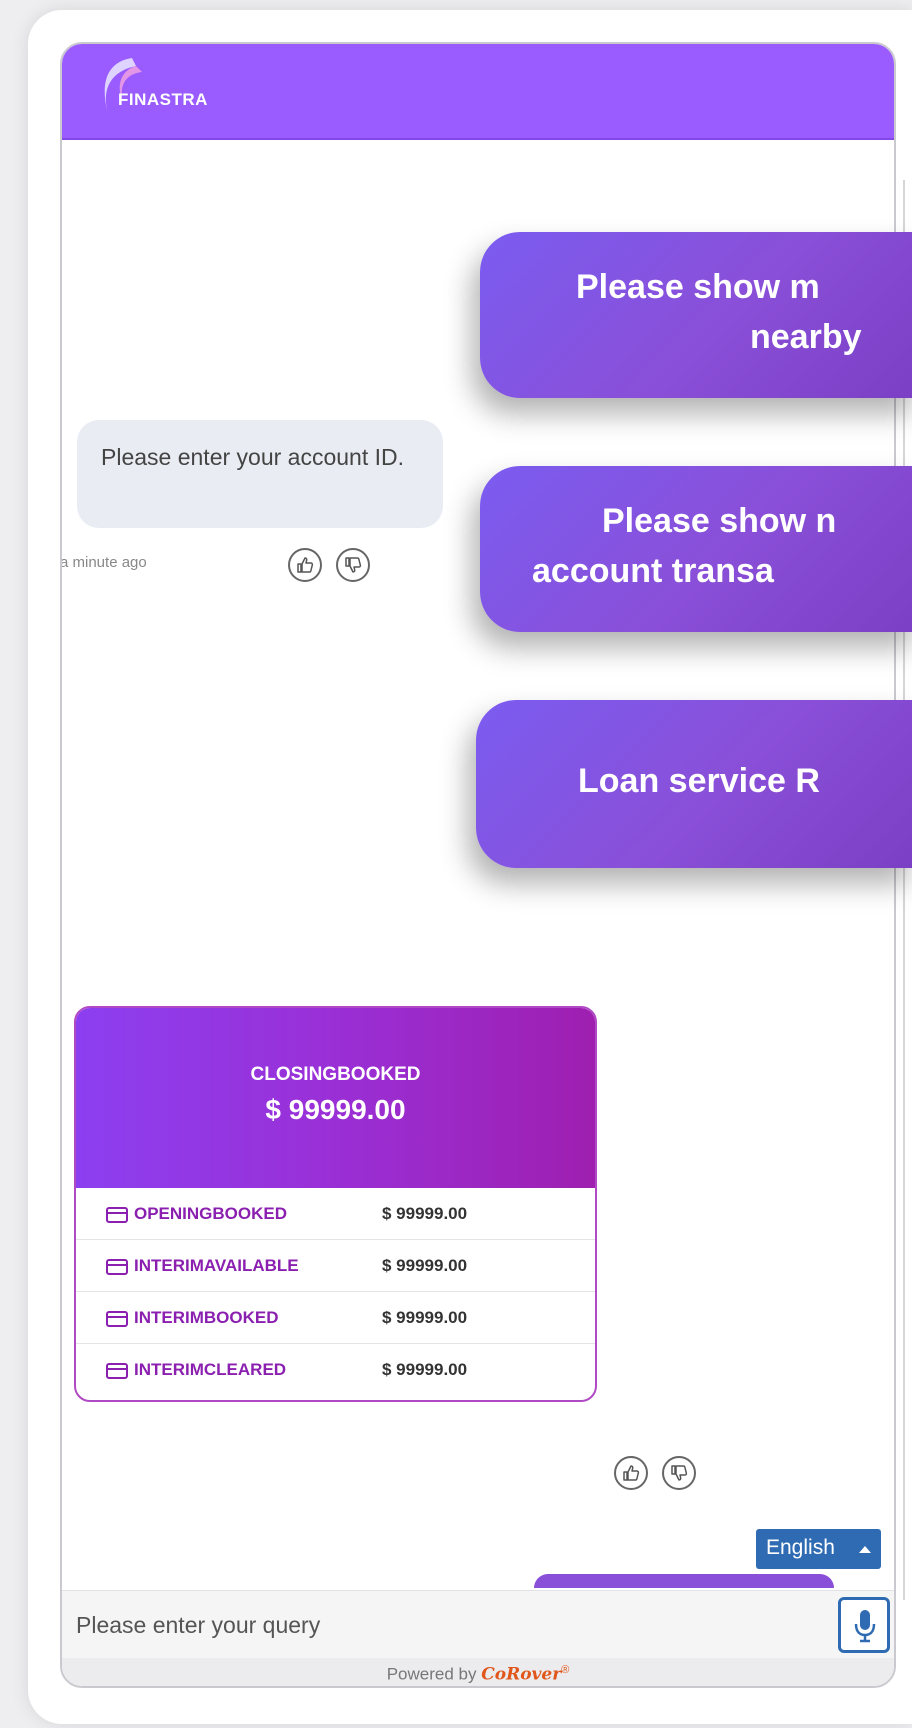  Describe the element at coordinates (696, 315) in the screenshot. I see `suggestion-chip-atm: Please show m nearby` at that location.